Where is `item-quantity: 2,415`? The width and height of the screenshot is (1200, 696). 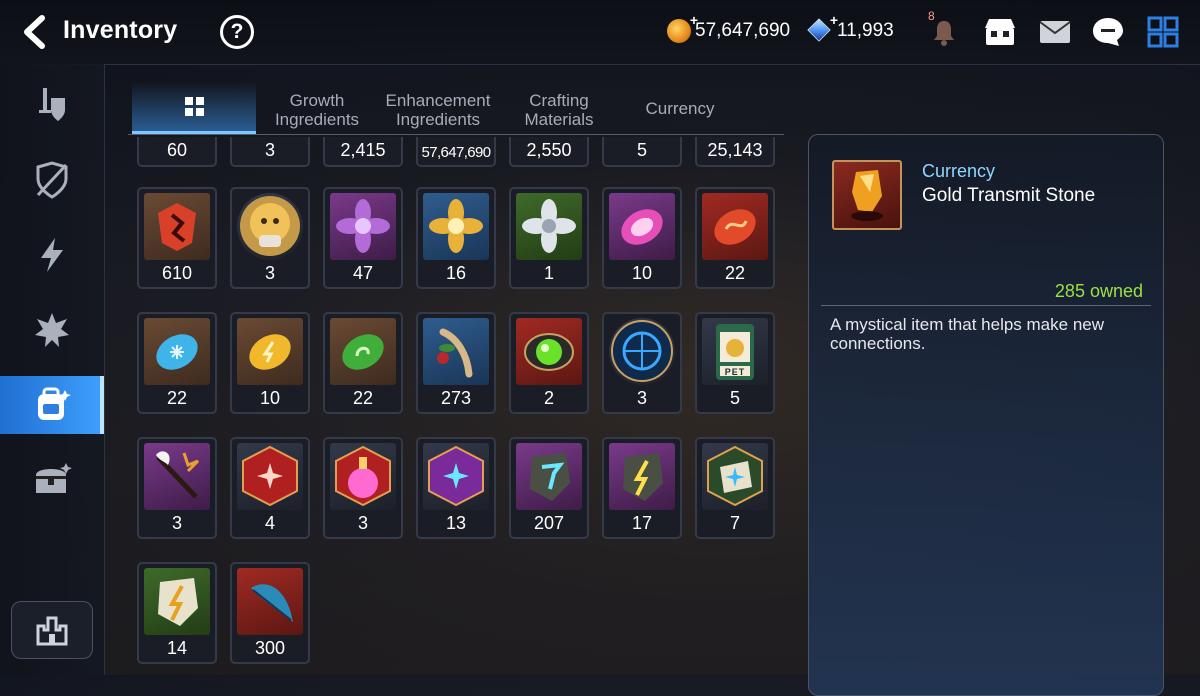 item-quantity: 2,415 is located at coordinates (363, 150).